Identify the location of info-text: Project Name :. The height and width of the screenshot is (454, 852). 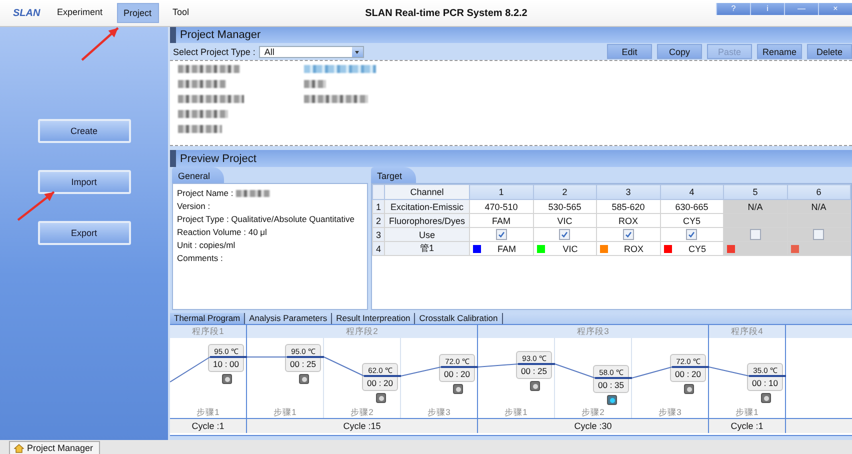
(205, 193).